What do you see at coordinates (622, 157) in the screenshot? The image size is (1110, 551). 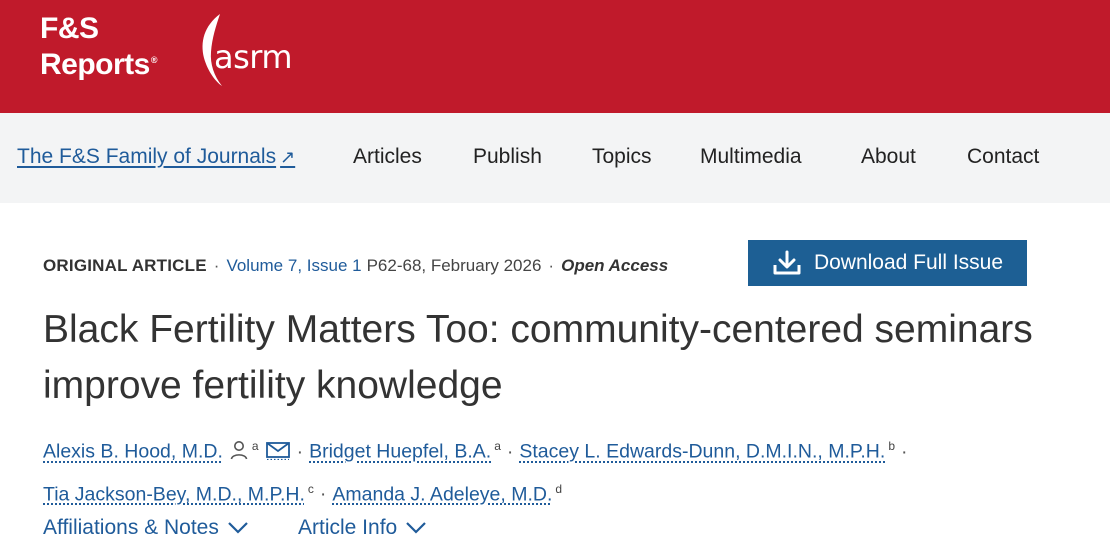 I see `nav-topics: Topics` at bounding box center [622, 157].